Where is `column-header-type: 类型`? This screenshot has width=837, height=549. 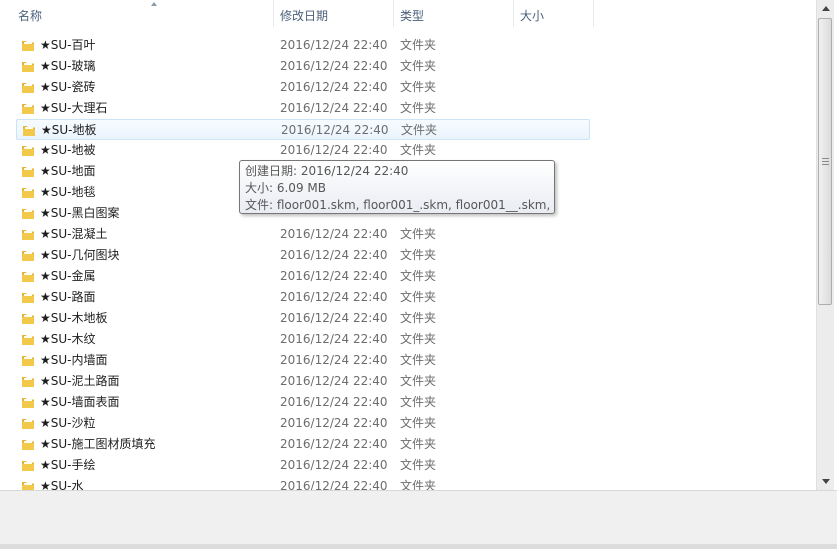 column-header-type: 类型 is located at coordinates (454, 13).